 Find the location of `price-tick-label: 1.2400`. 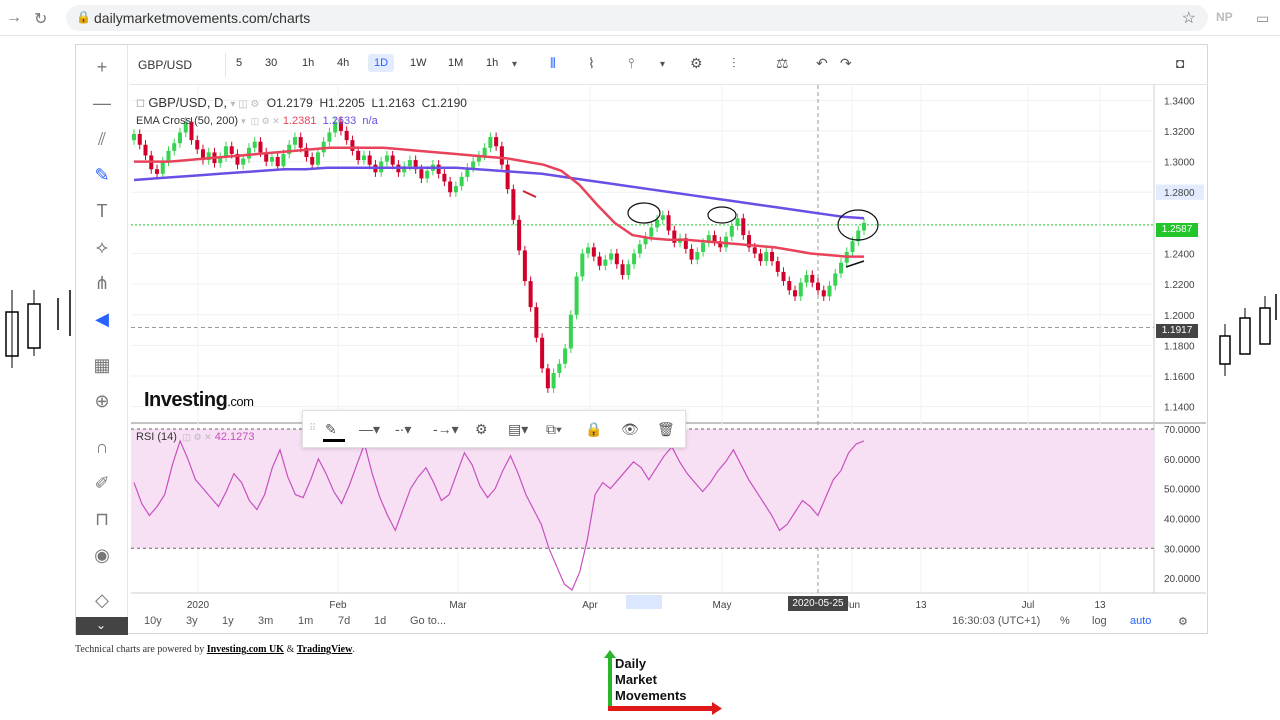

price-tick-label: 1.2400 is located at coordinates (1179, 255).